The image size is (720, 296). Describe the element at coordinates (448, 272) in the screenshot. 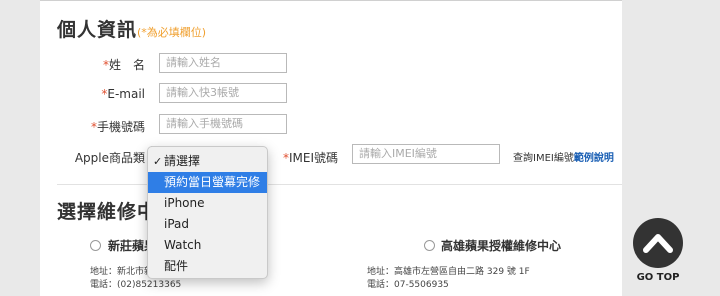

I see `center-address-1: 地址：高雄市左營區自由二路 329 號 1F` at that location.